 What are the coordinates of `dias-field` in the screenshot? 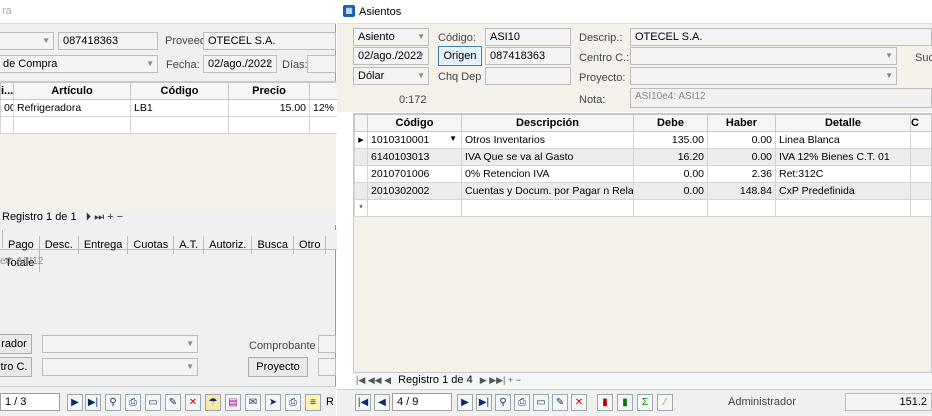 It's located at (321, 64).